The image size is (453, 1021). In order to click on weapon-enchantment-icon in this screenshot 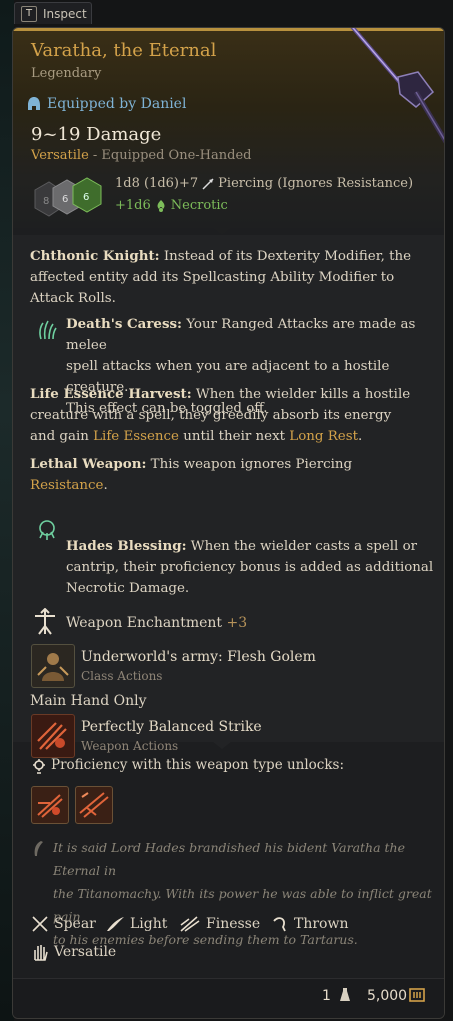, I will do `click(45, 621)`.